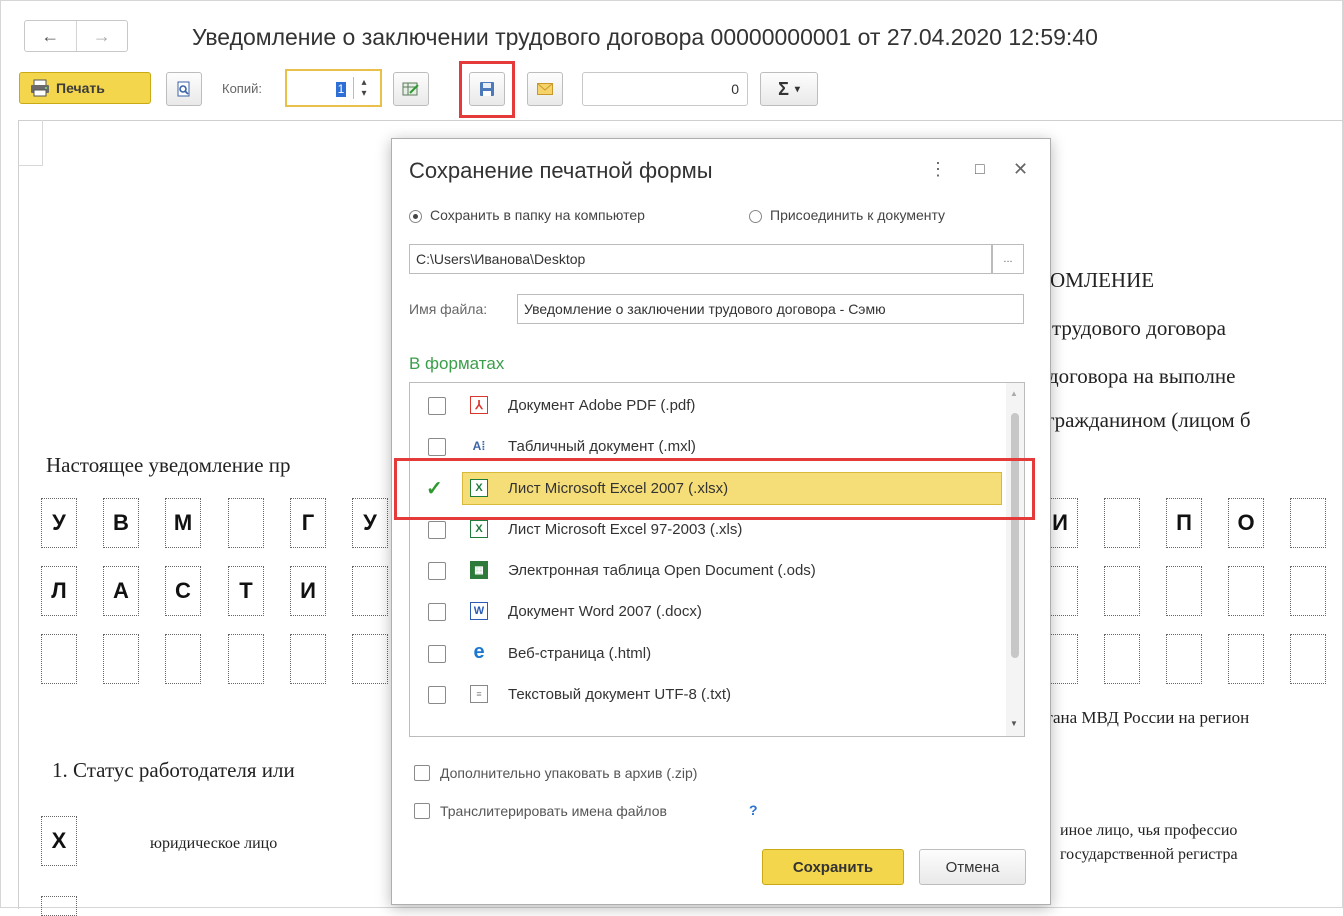  I want to click on format-checkbox-xls, so click(437, 530).